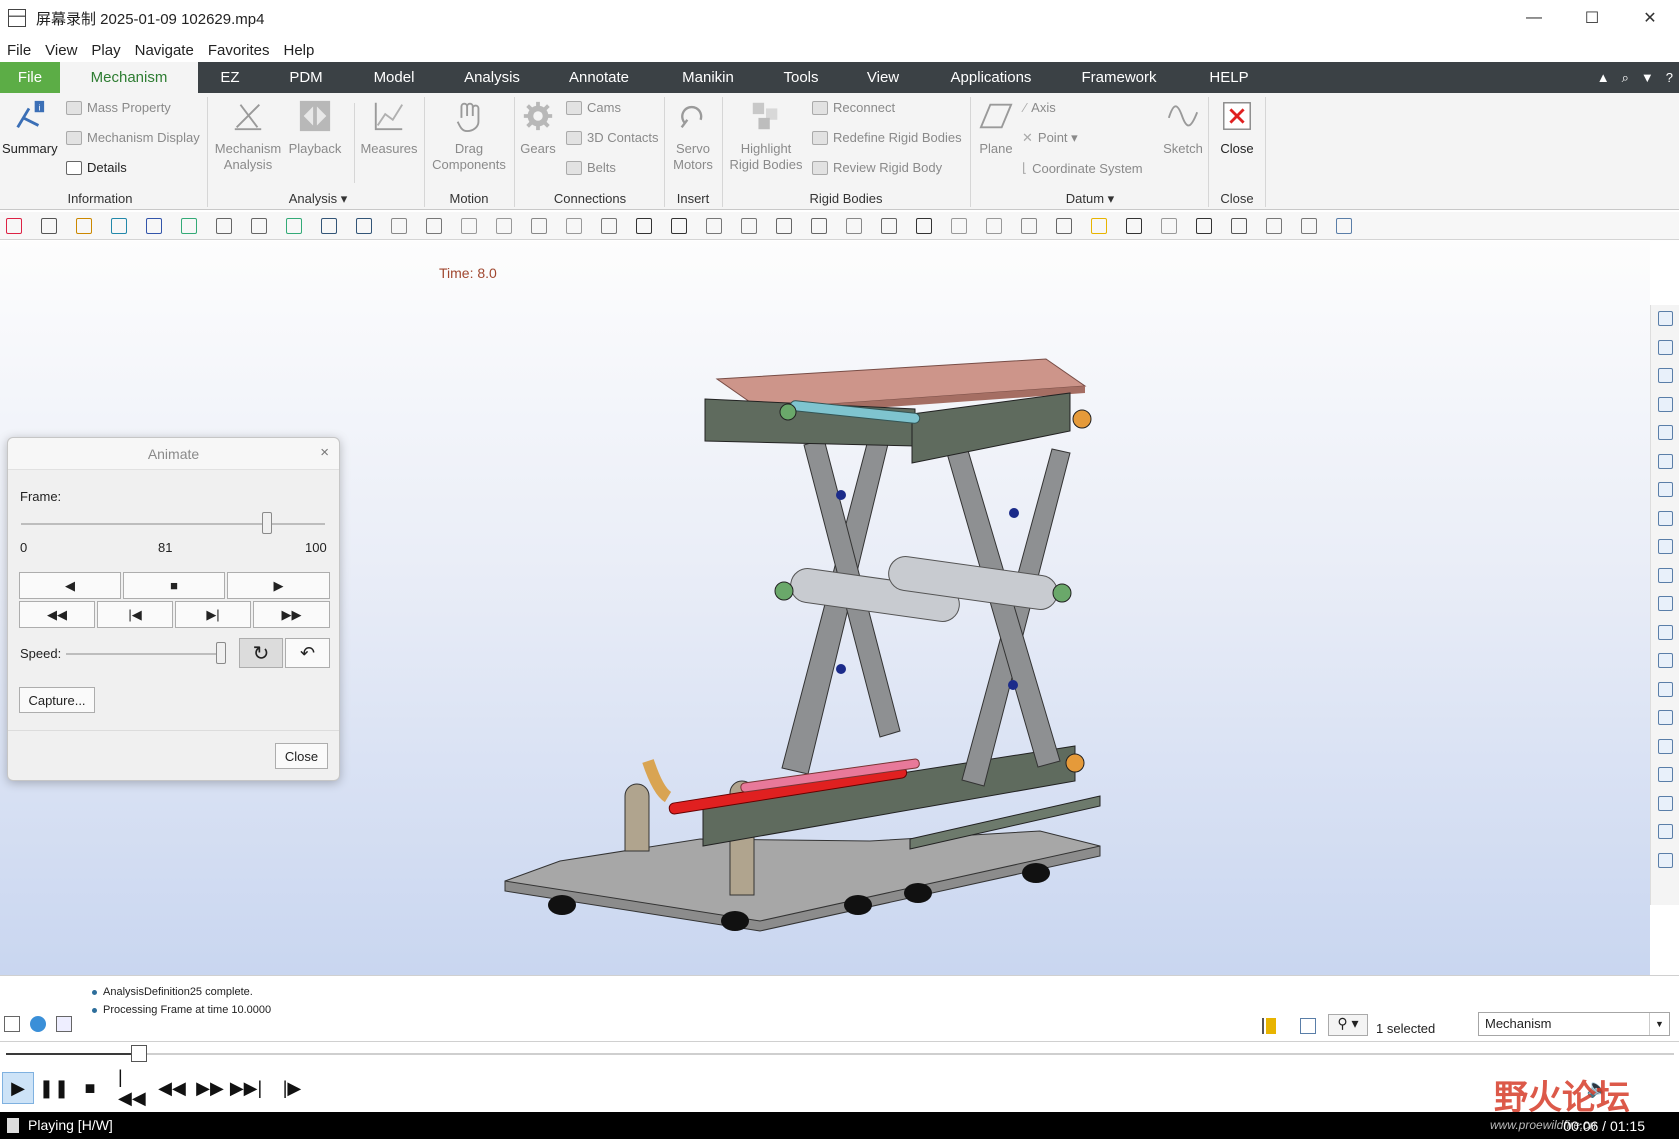 The image size is (1679, 1139). I want to click on flag-icon, so click(1269, 1026).